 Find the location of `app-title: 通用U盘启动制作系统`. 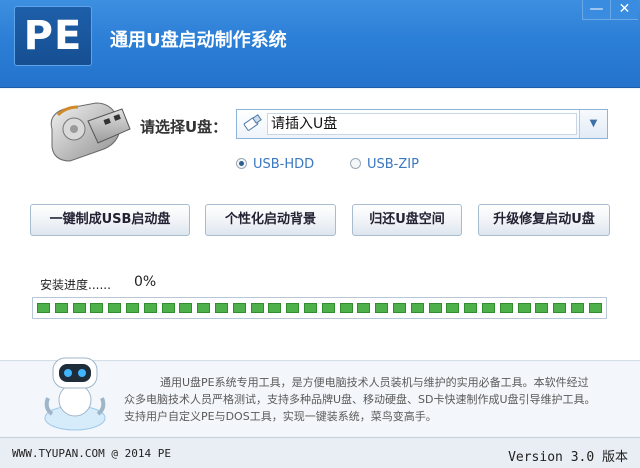

app-title: 通用U盘启动制作系统 is located at coordinates (198, 40).